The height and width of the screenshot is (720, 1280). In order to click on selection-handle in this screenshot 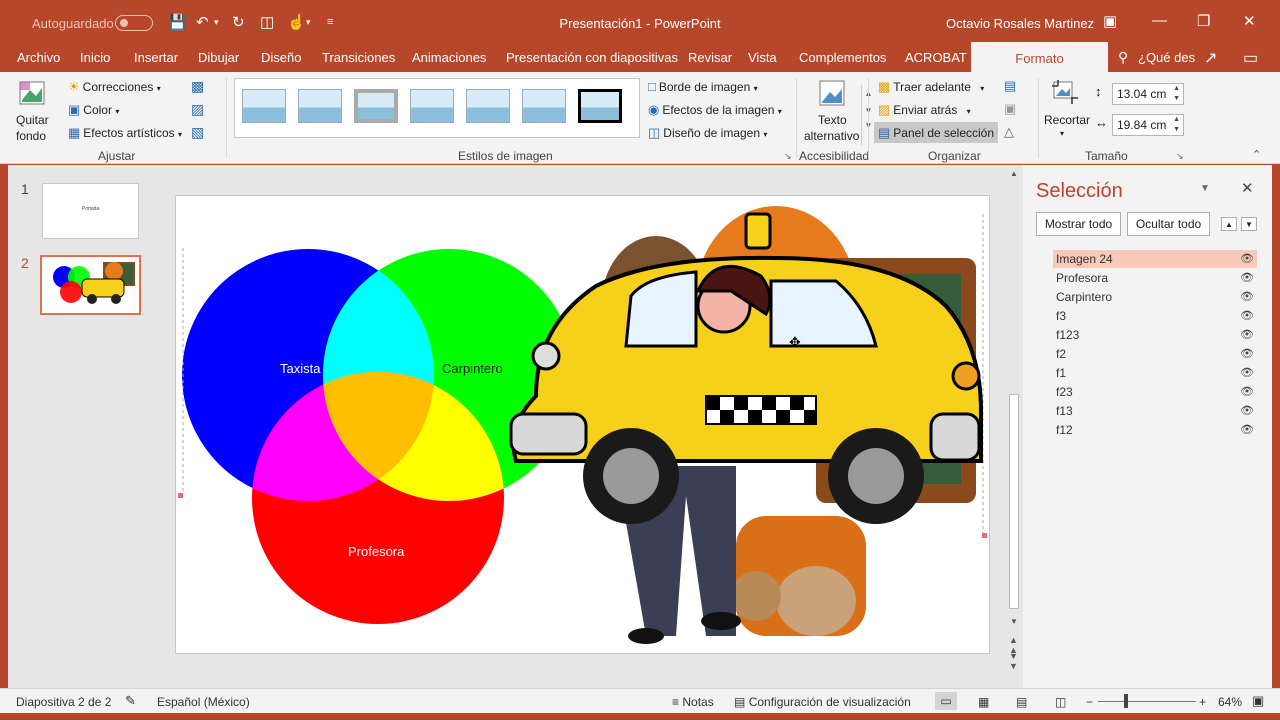, I will do `click(180, 495)`.